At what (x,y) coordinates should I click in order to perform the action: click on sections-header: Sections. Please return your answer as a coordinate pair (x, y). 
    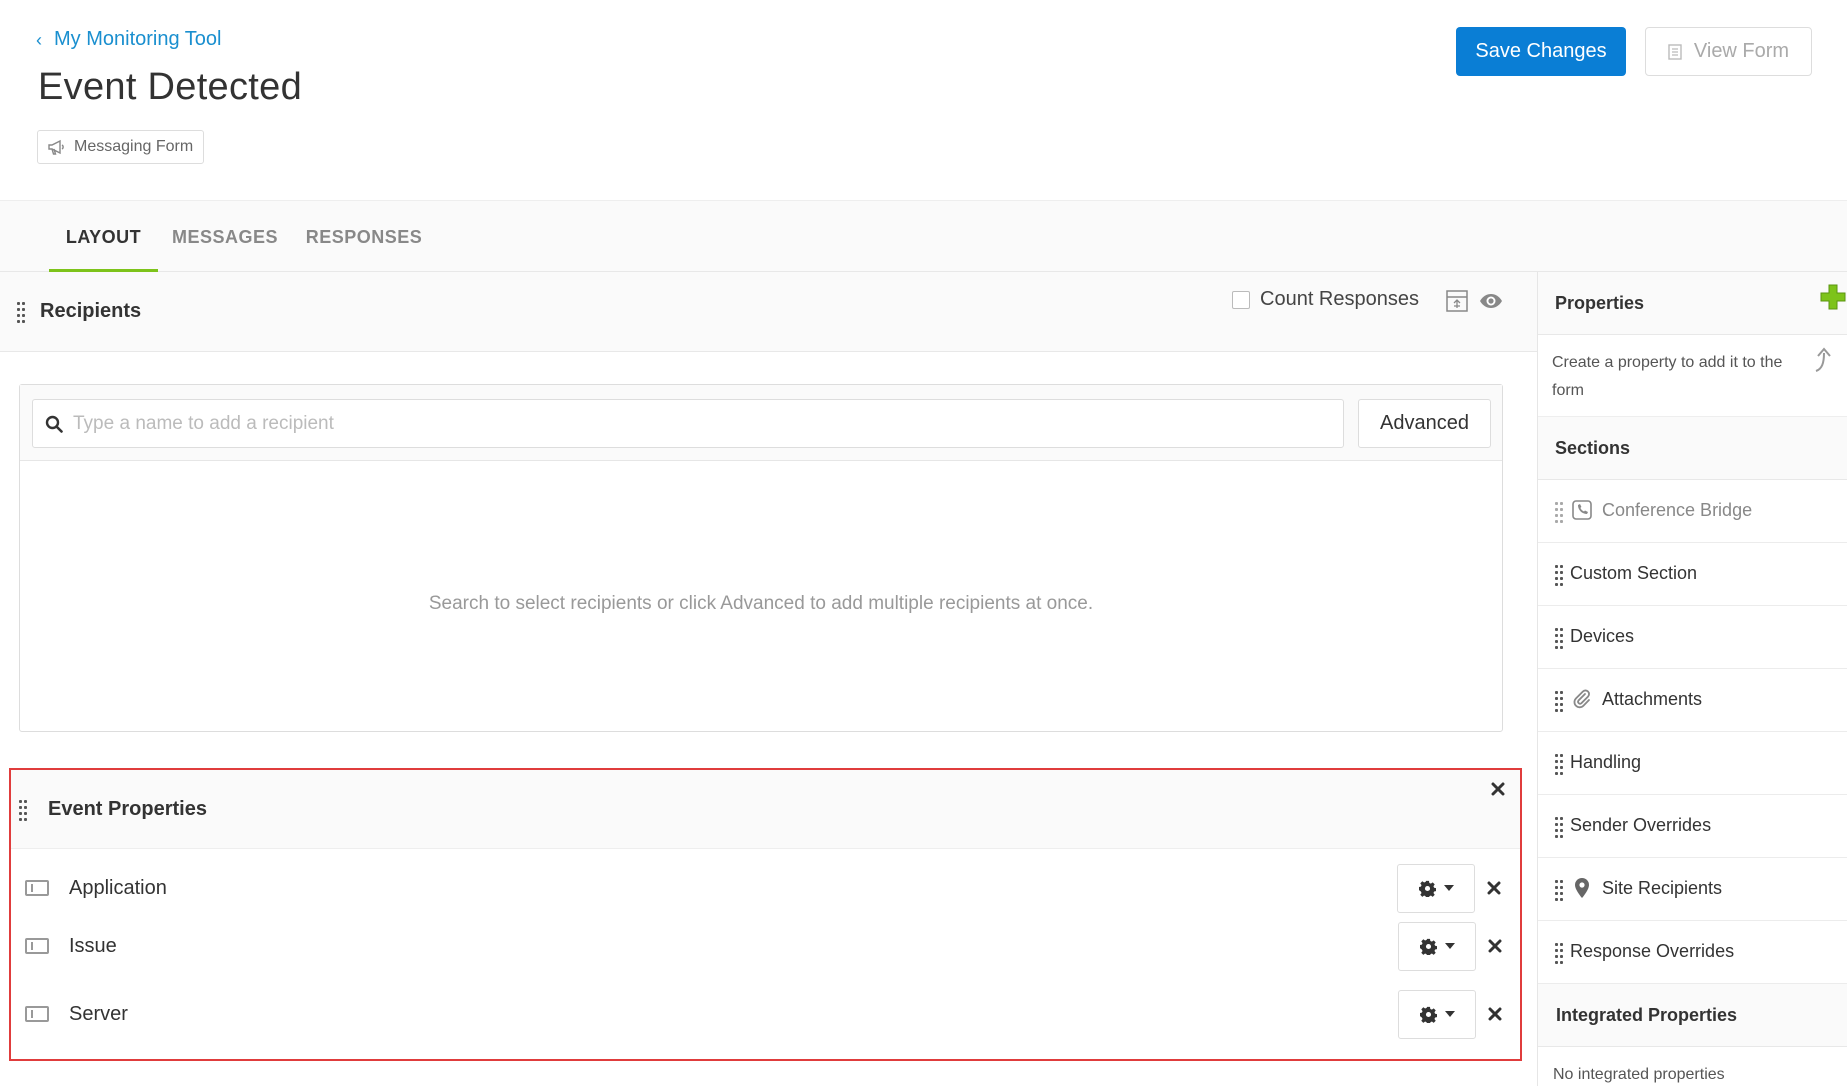
    Looking at the image, I should click on (1692, 448).